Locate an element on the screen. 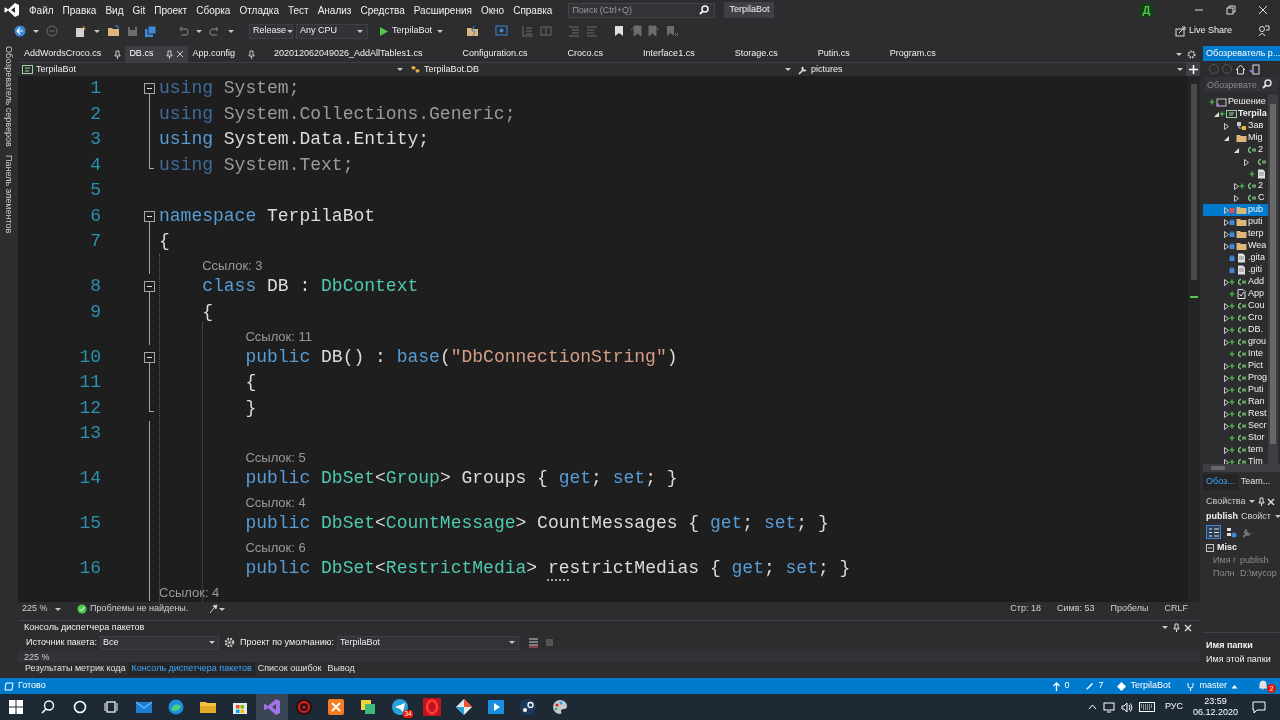 This screenshot has height=720, width=1280. menu-item: Справка is located at coordinates (533, 10).